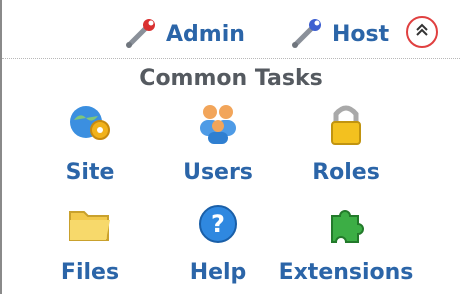 This screenshot has height=294, width=460. What do you see at coordinates (306, 34) in the screenshot?
I see `wrench-host-icon` at bounding box center [306, 34].